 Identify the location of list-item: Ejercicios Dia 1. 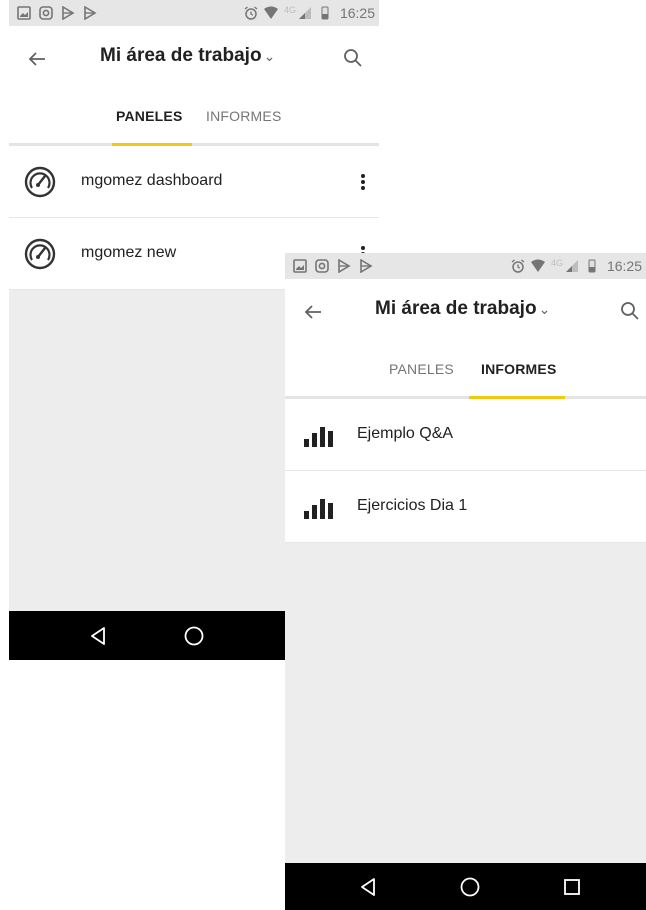
(465, 507).